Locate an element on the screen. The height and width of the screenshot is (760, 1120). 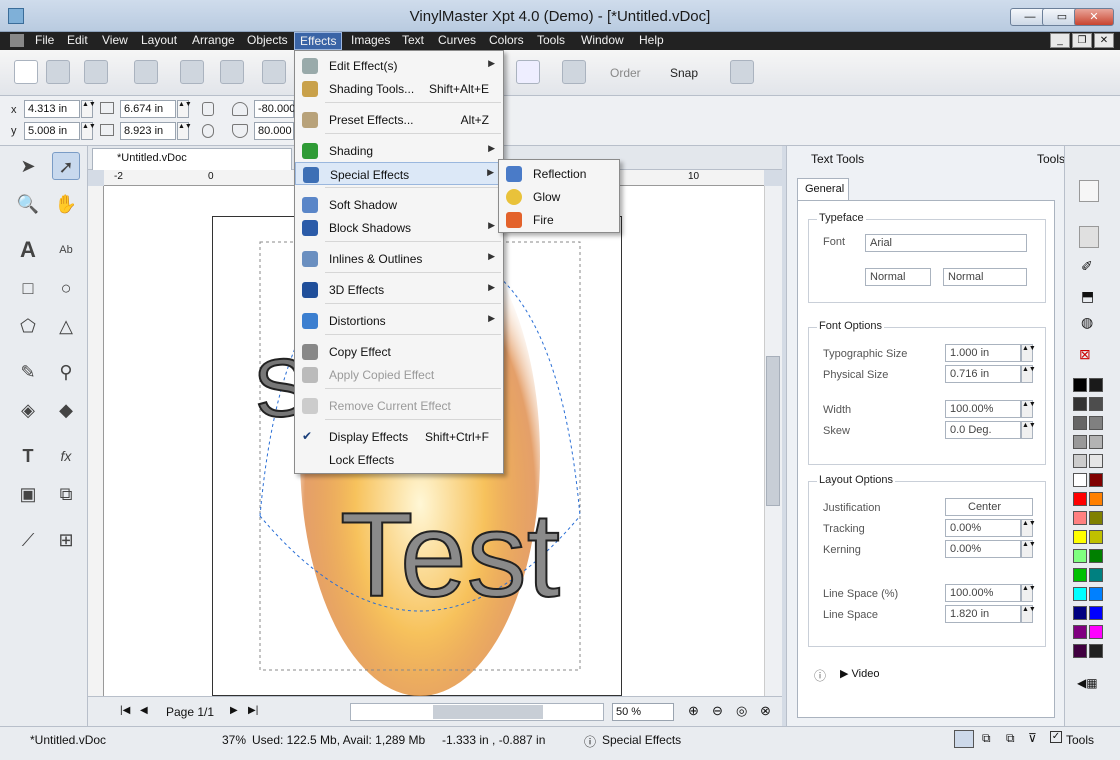
knife-icon: ⚲ is located at coordinates (66, 372).